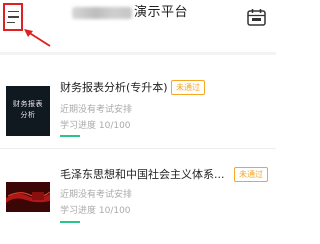  I want to click on course-thumbnail, so click(28, 197).